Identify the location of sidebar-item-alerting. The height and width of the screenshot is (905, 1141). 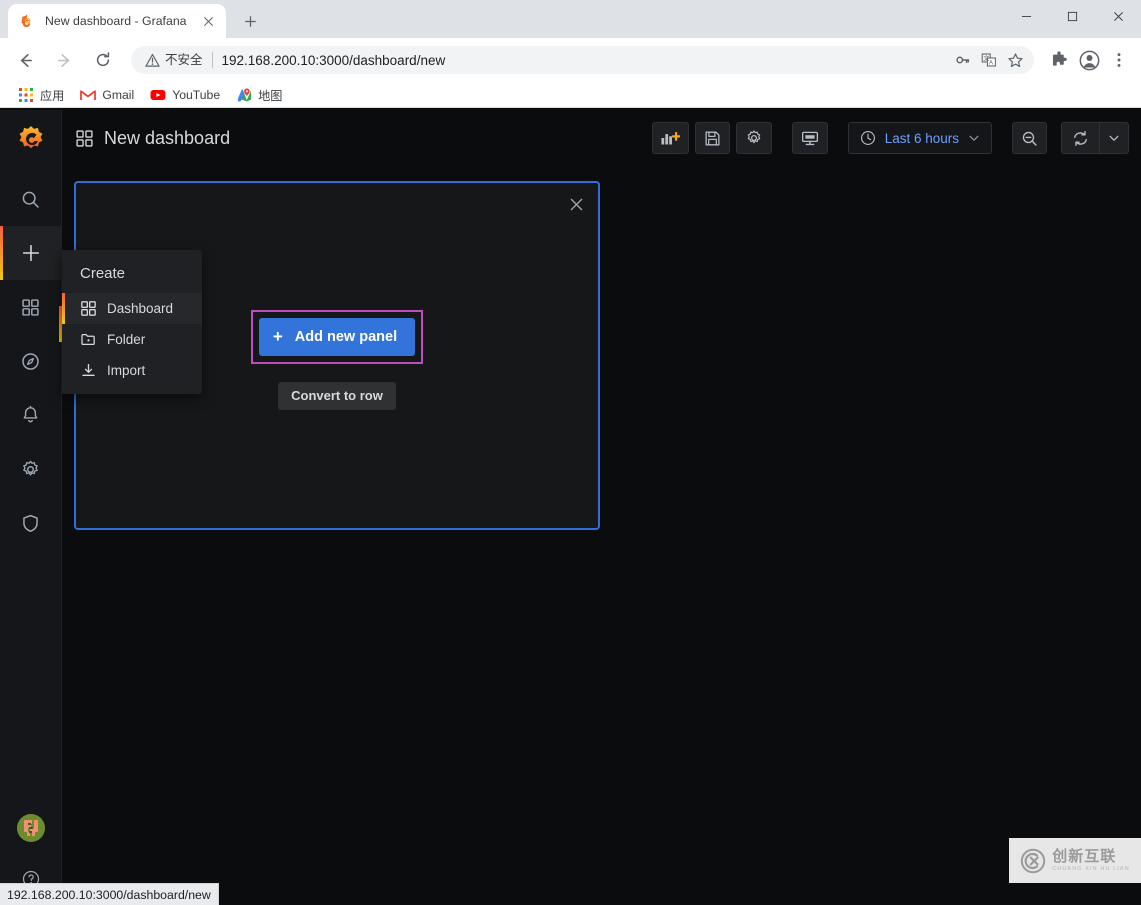
(31, 415).